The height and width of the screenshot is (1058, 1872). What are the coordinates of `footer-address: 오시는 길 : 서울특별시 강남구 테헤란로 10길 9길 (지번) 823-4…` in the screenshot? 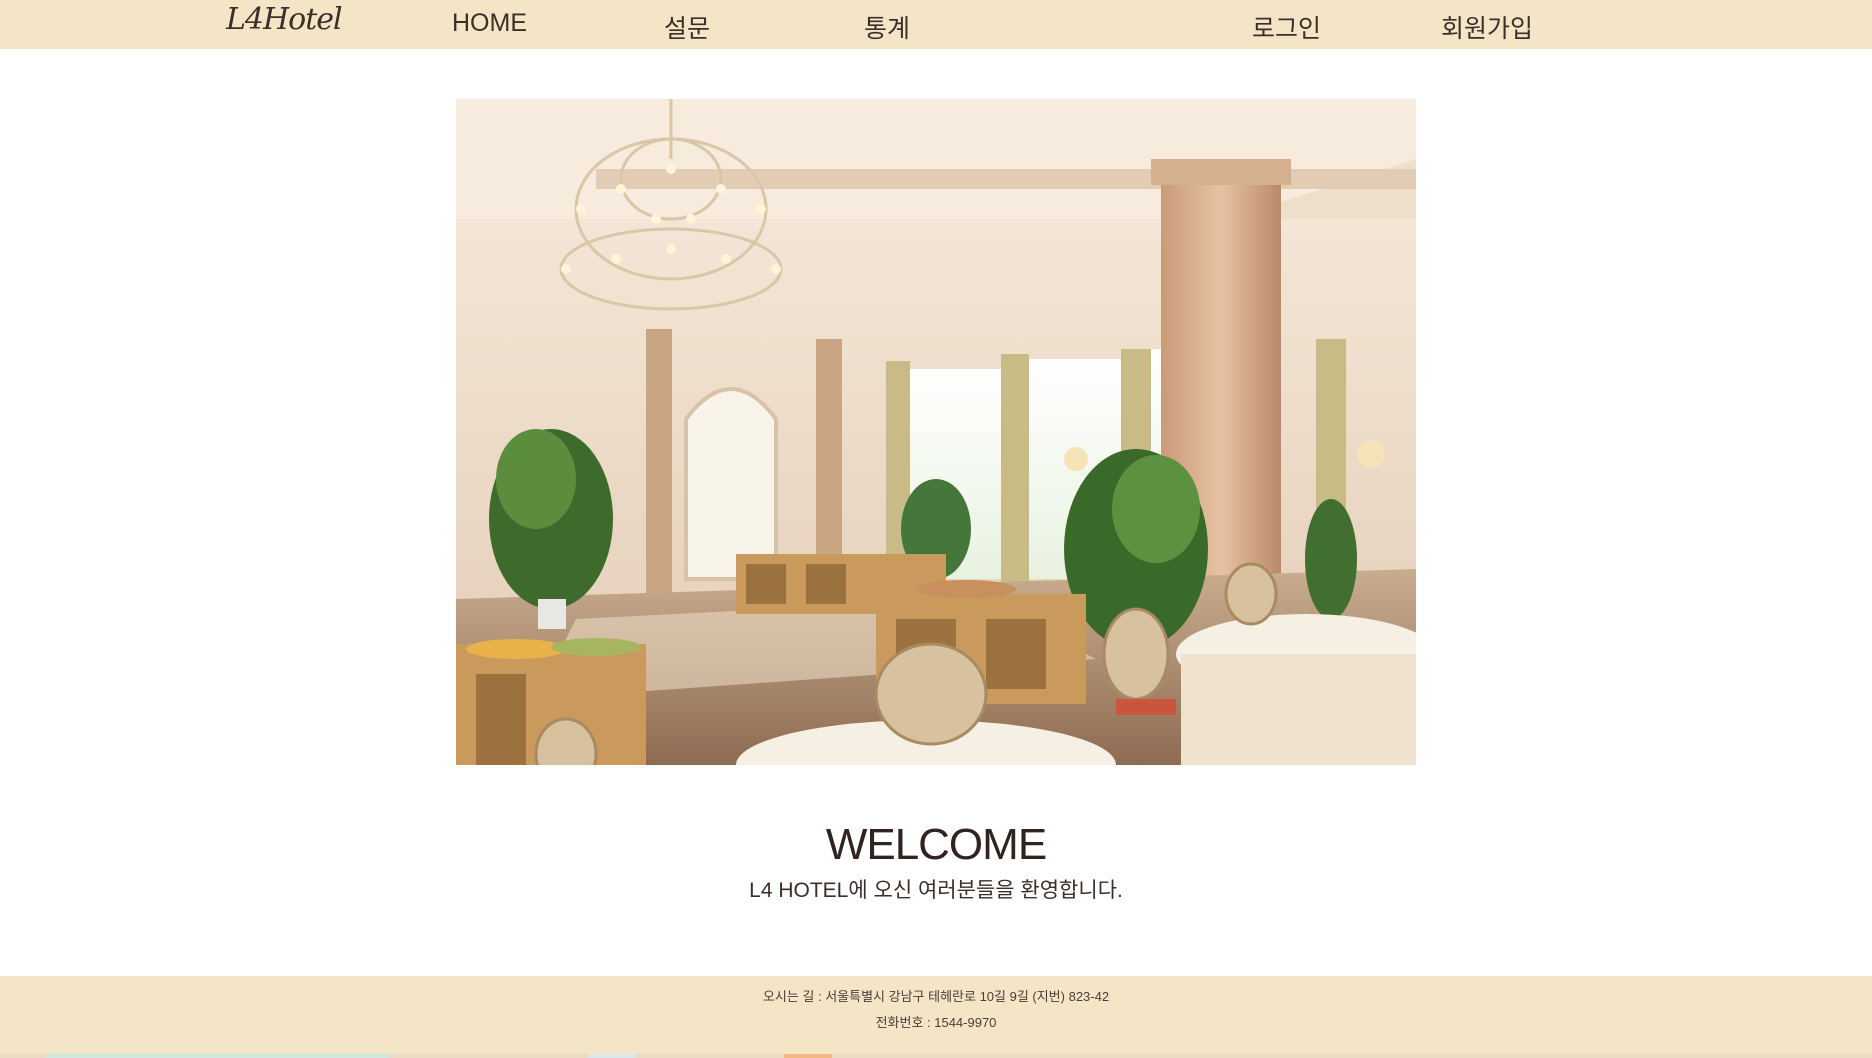 It's located at (936, 996).